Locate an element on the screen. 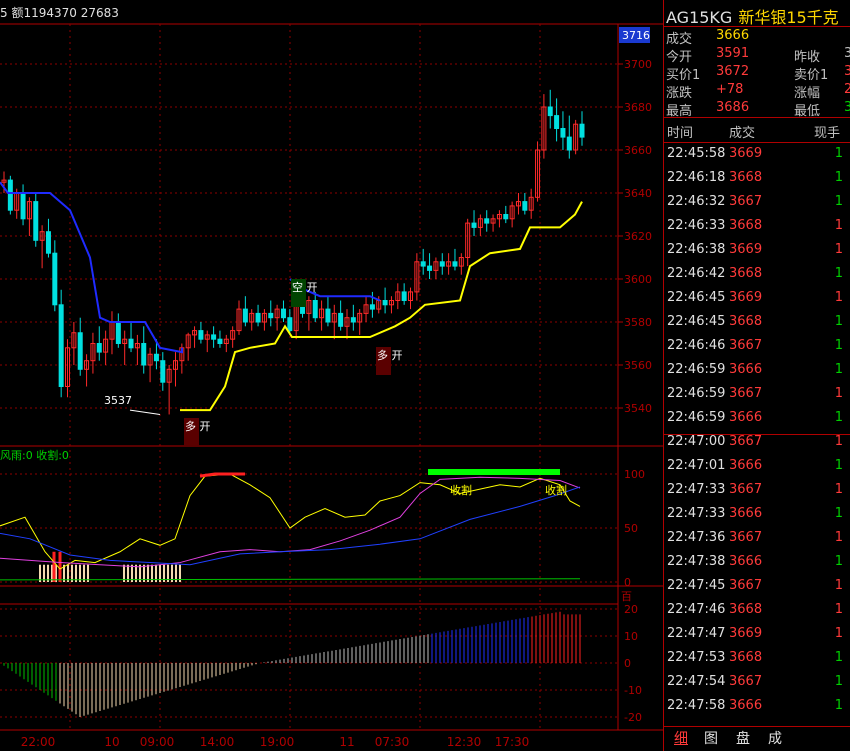  tick-row: 22:46:32 3667 1 is located at coordinates (757, 206).